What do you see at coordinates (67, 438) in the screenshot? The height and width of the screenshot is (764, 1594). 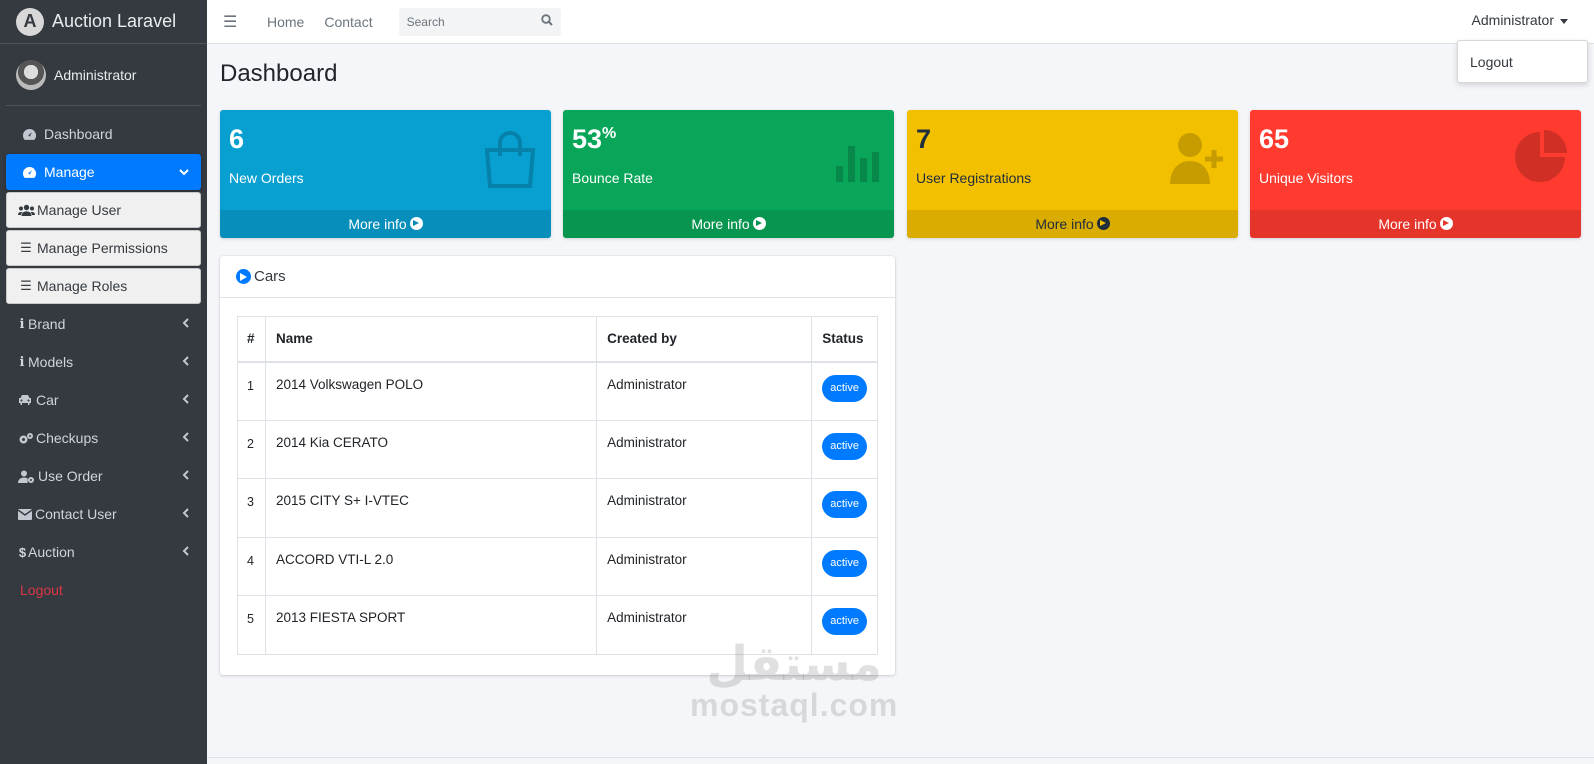 I see `sidebar-item-label: Checkups` at bounding box center [67, 438].